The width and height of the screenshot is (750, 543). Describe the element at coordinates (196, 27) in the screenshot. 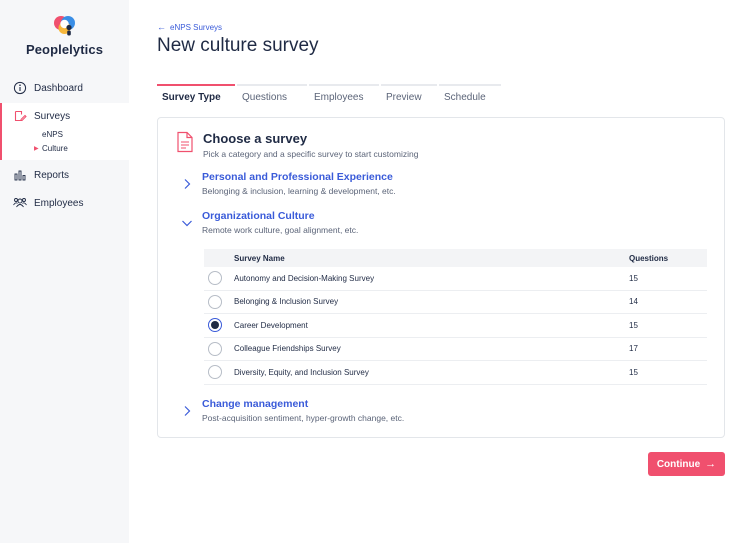

I see `breadcrumb-label: eNPS Surveys` at that location.